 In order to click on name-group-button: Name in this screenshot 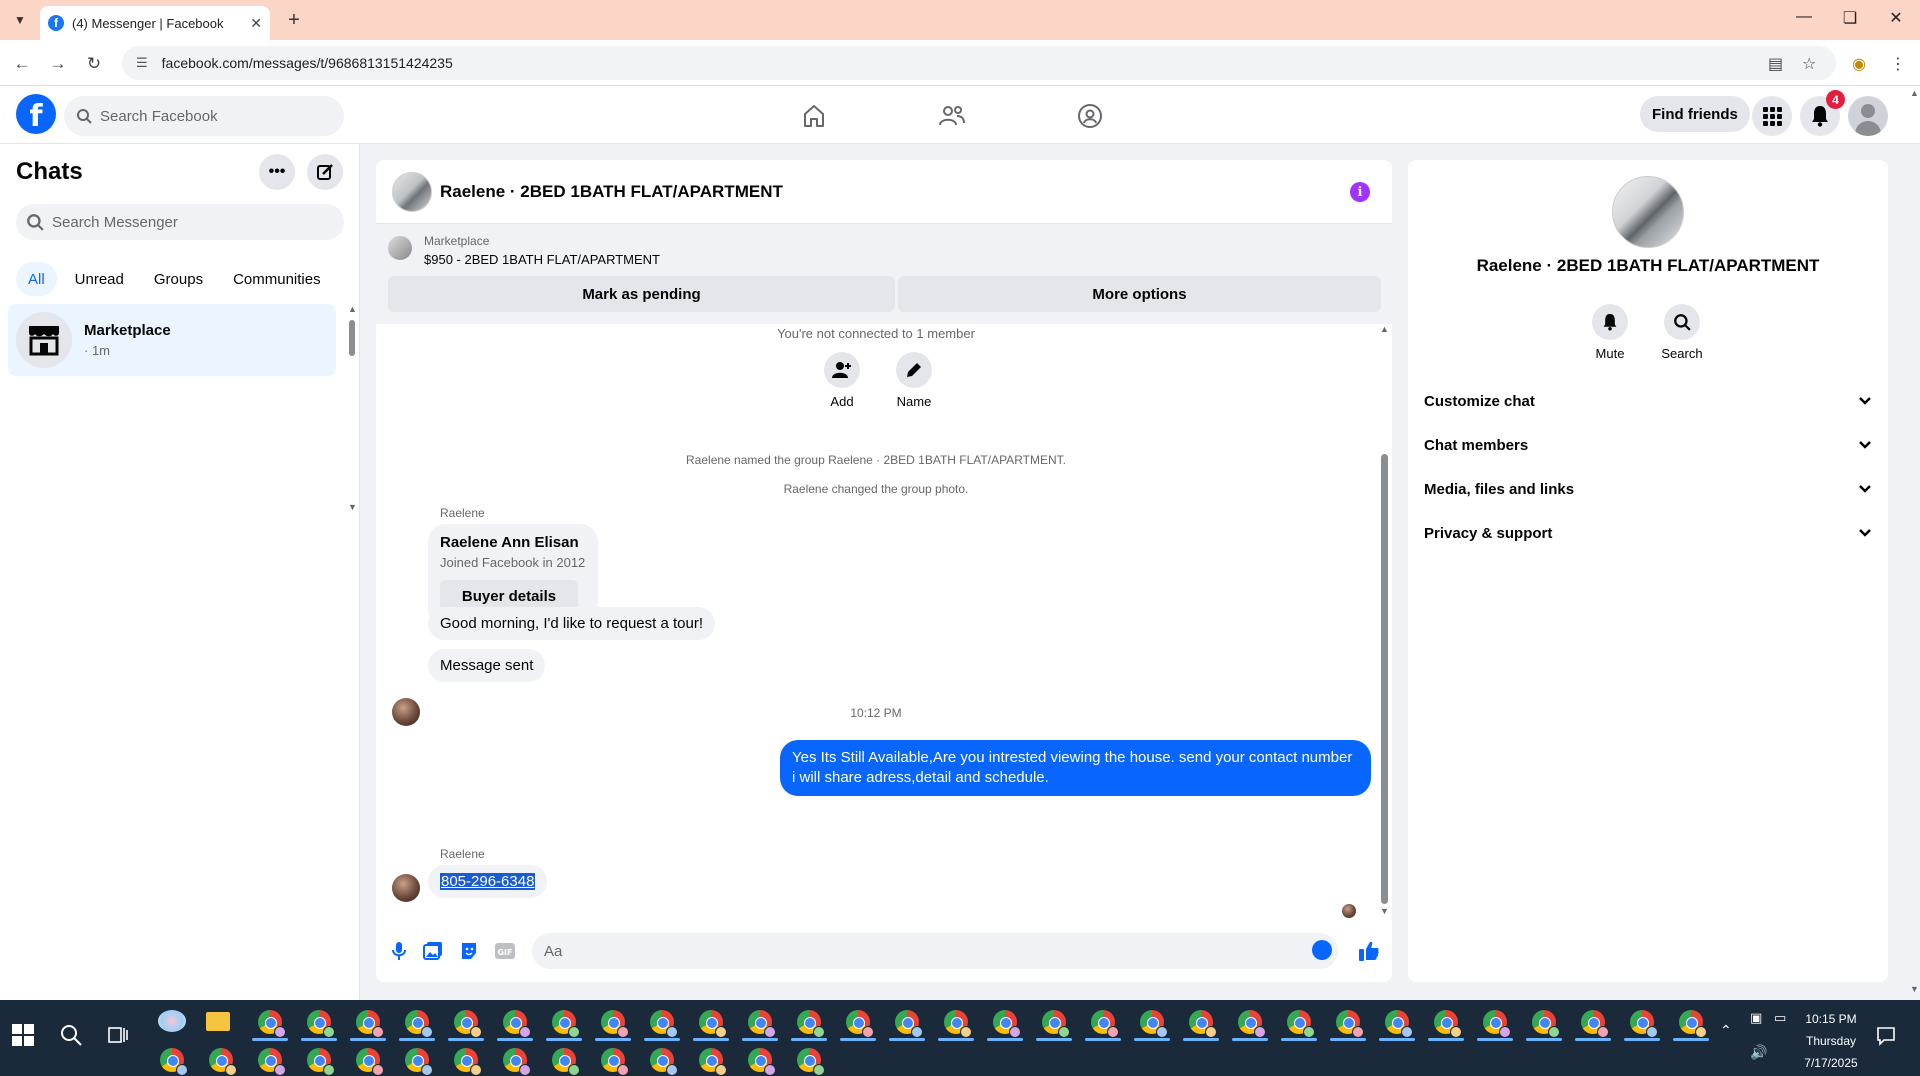, I will do `click(914, 380)`.